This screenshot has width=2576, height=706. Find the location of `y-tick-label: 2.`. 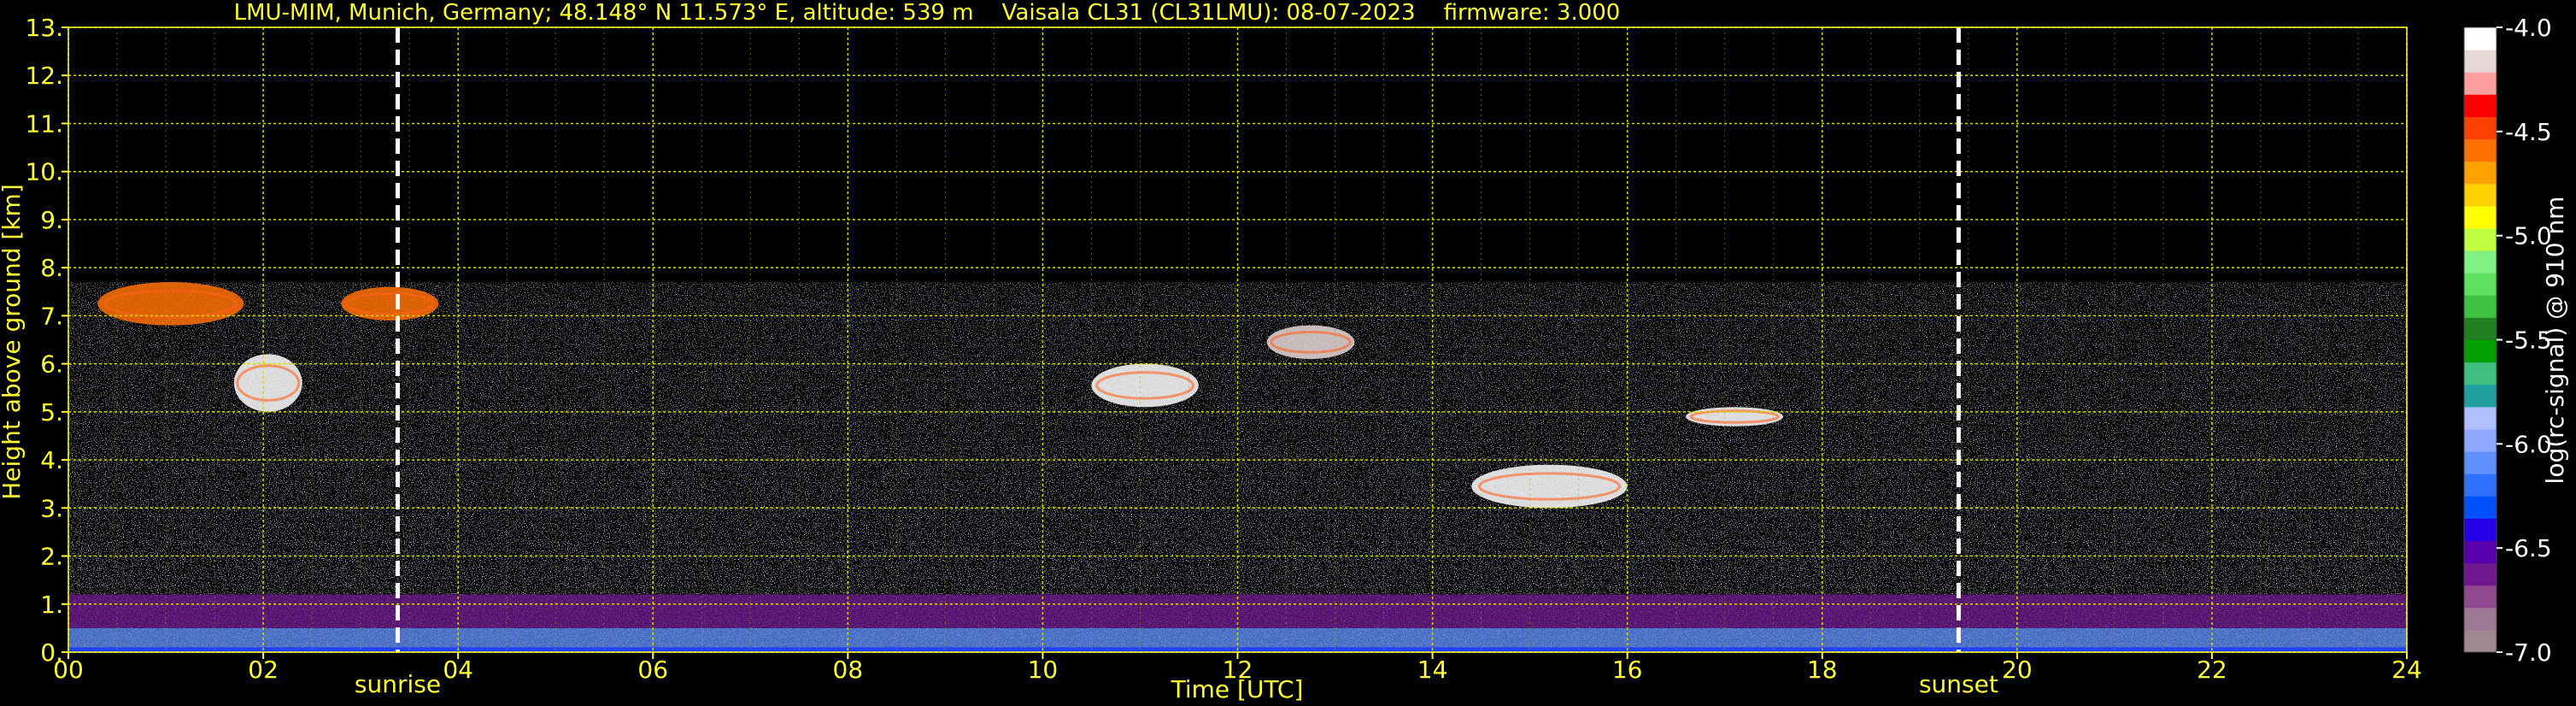

y-tick-label: 2. is located at coordinates (51, 557).